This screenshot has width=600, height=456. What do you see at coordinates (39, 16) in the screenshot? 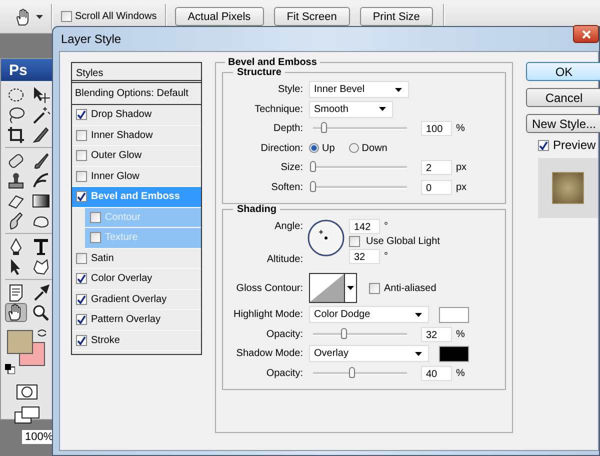
I see `caret-icon` at bounding box center [39, 16].